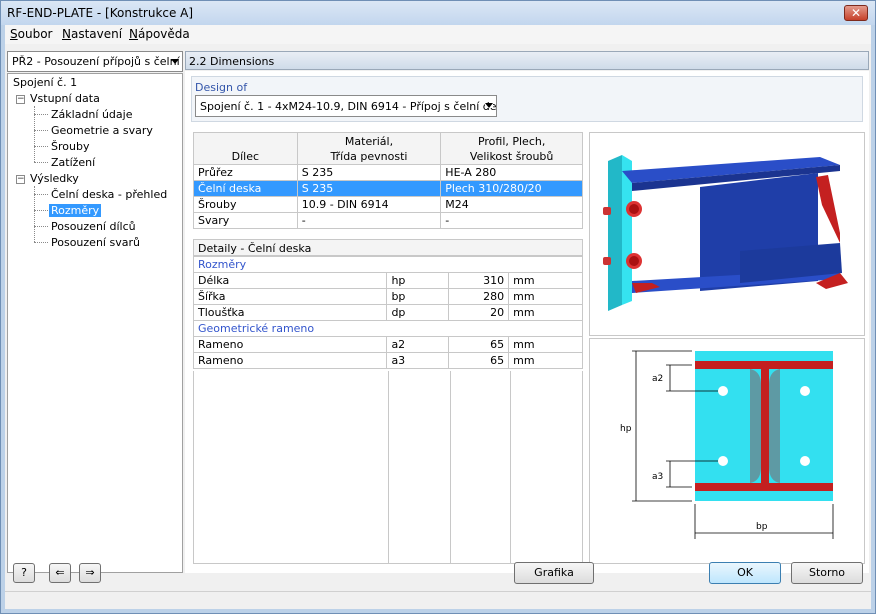 The image size is (876, 614). What do you see at coordinates (102, 130) in the screenshot?
I see `tree-item-geometry: Geometrie a svary` at bounding box center [102, 130].